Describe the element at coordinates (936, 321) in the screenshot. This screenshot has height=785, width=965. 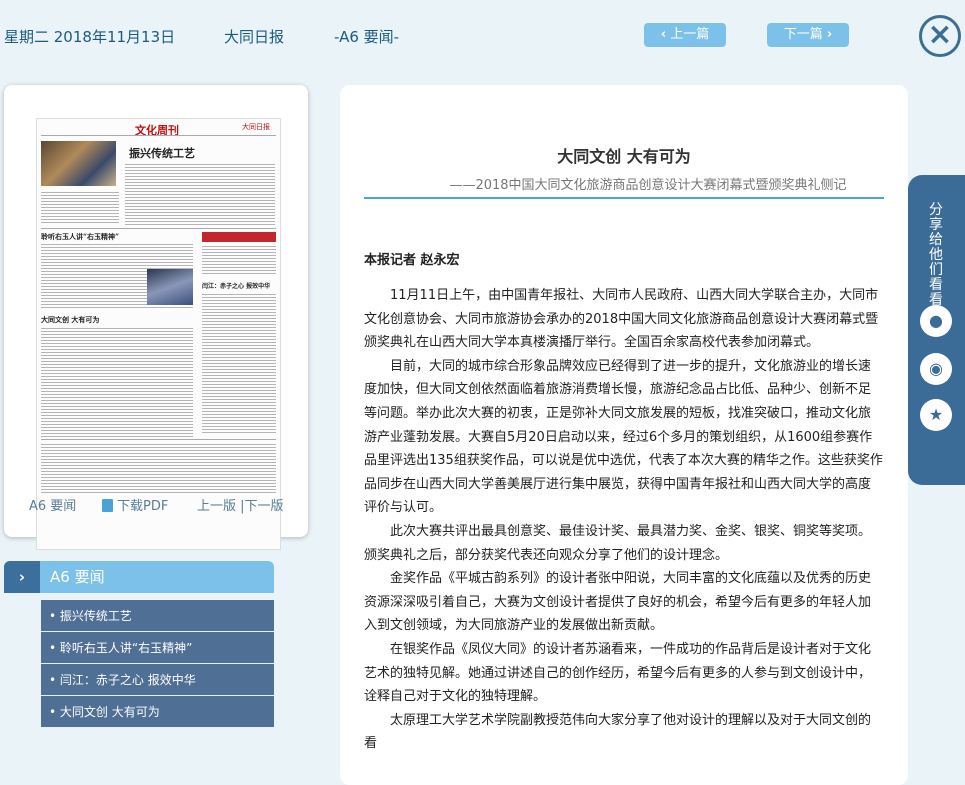
I see `wechat-icon: ●` at that location.